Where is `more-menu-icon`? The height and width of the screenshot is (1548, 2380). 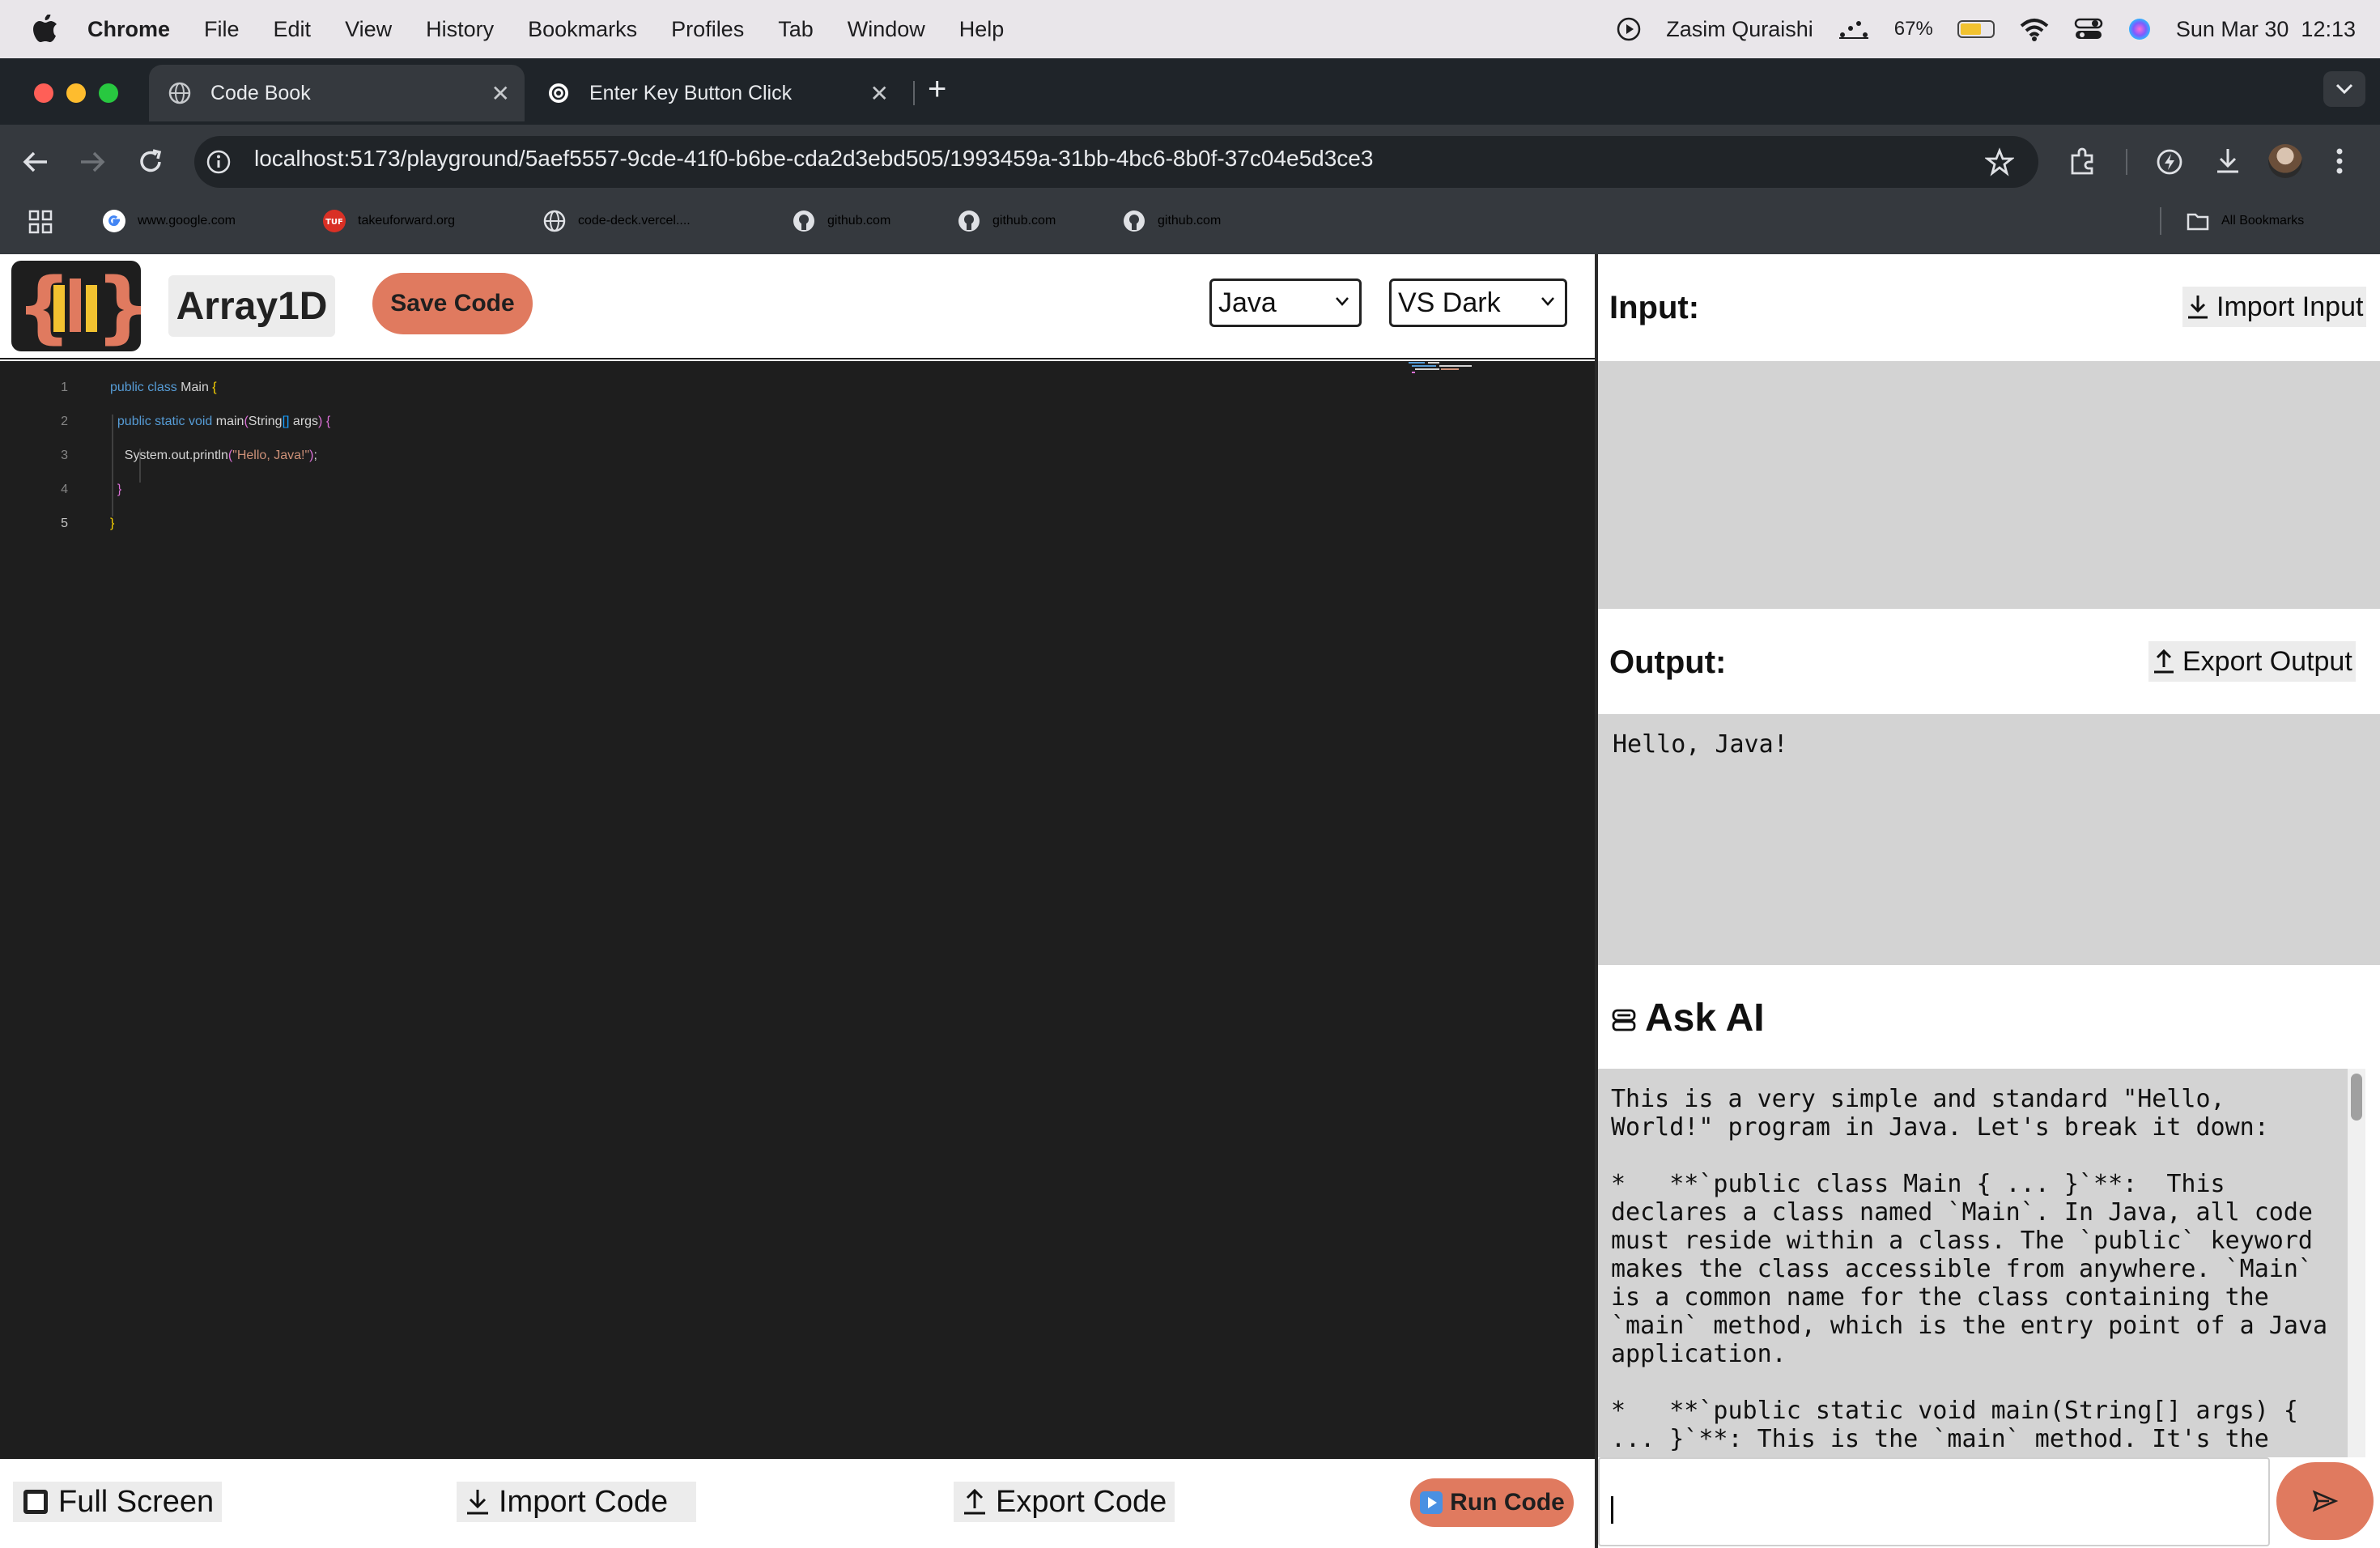 more-menu-icon is located at coordinates (2339, 161).